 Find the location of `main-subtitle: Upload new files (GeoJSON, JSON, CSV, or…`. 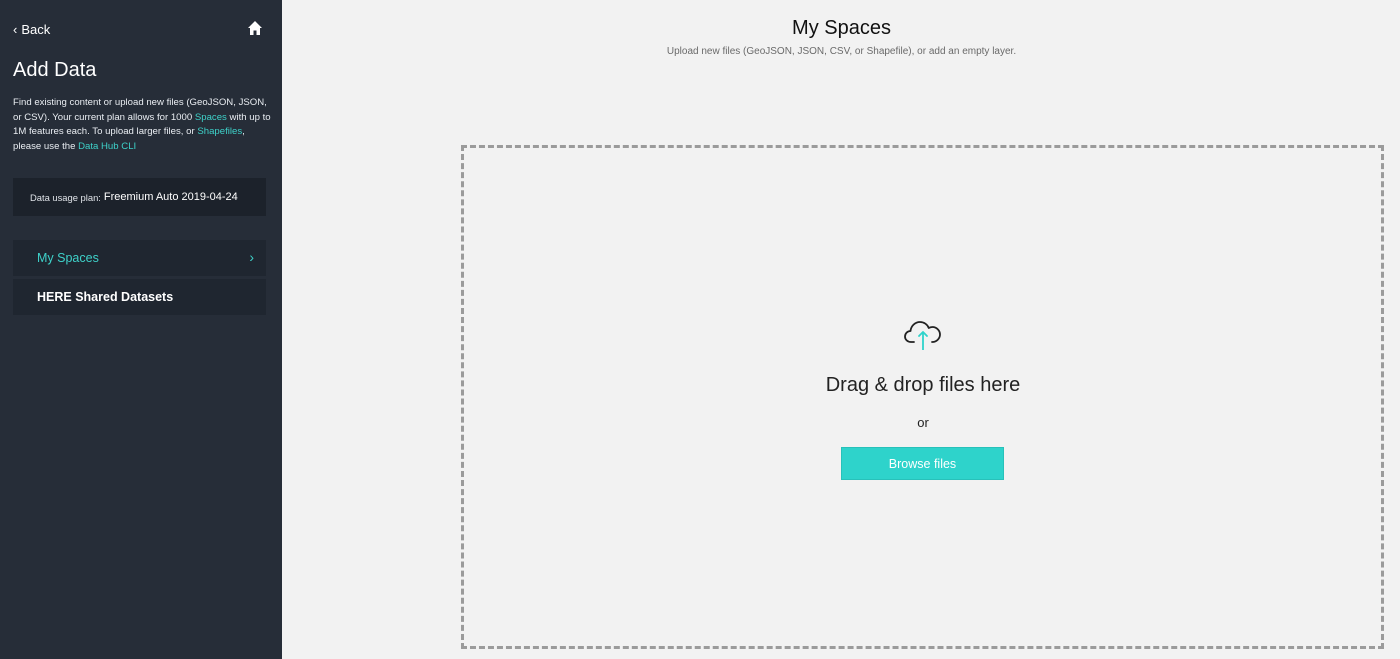

main-subtitle: Upload new files (GeoJSON, JSON, CSV, or… is located at coordinates (841, 51).